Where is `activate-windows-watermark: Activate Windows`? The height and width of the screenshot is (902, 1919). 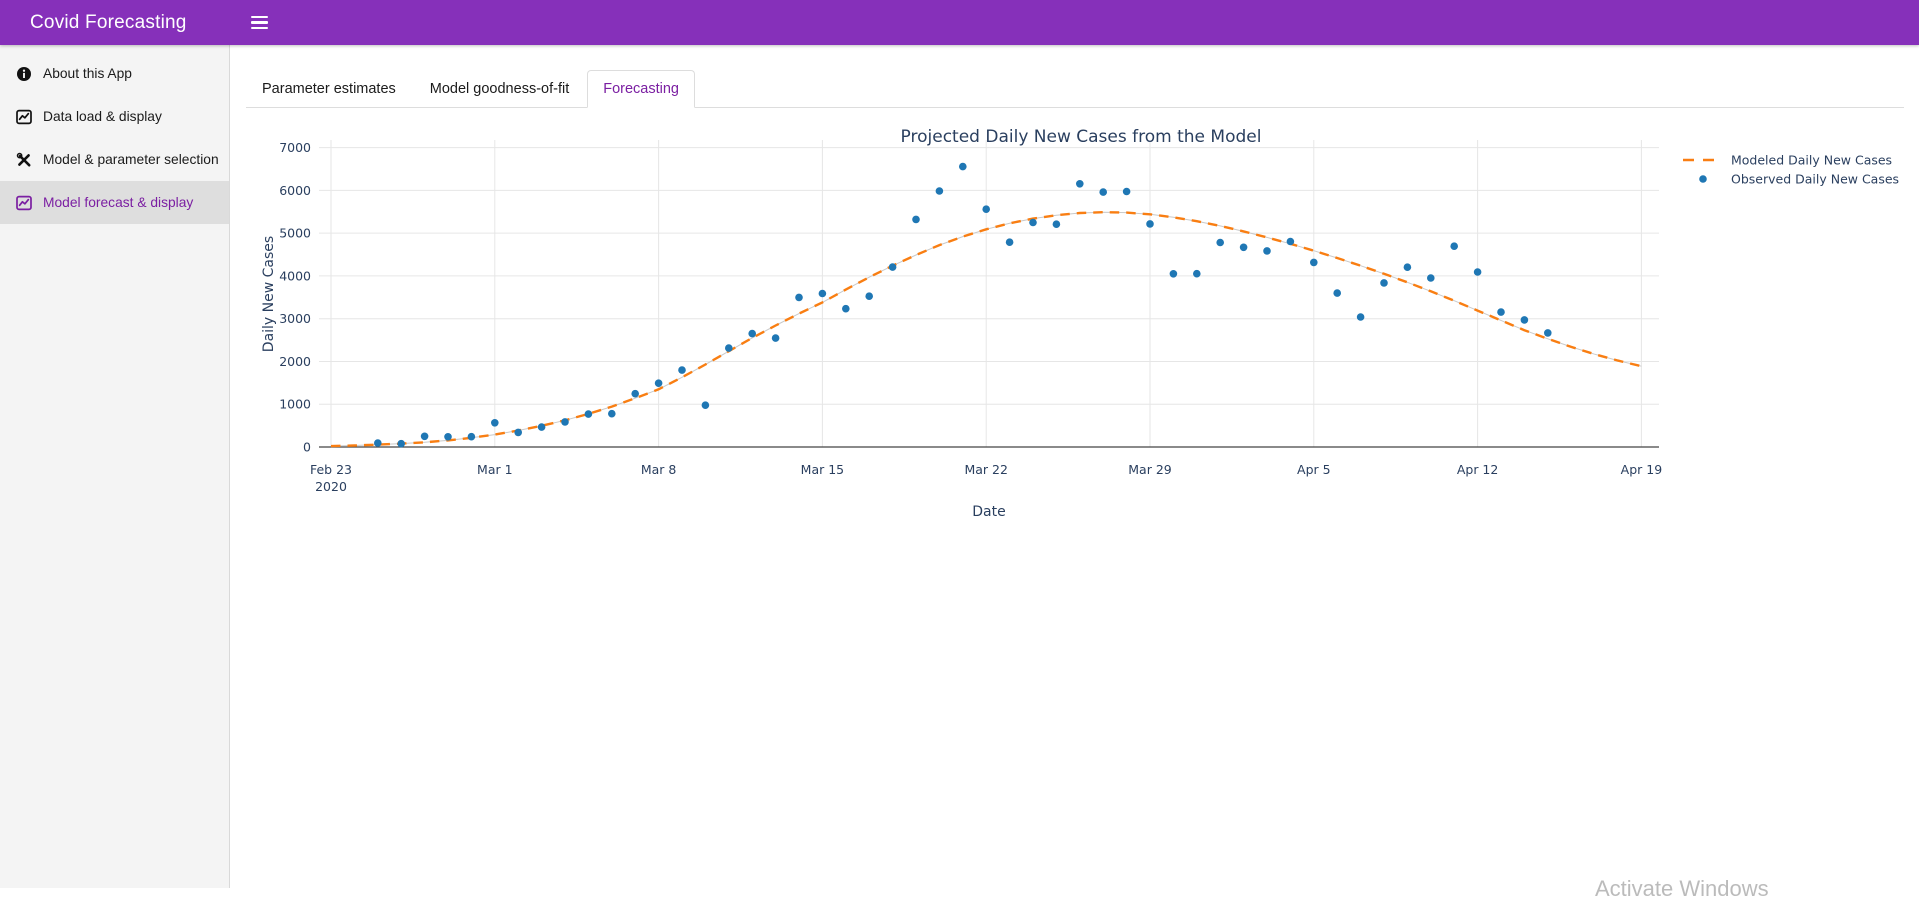 activate-windows-watermark: Activate Windows is located at coordinates (1682, 888).